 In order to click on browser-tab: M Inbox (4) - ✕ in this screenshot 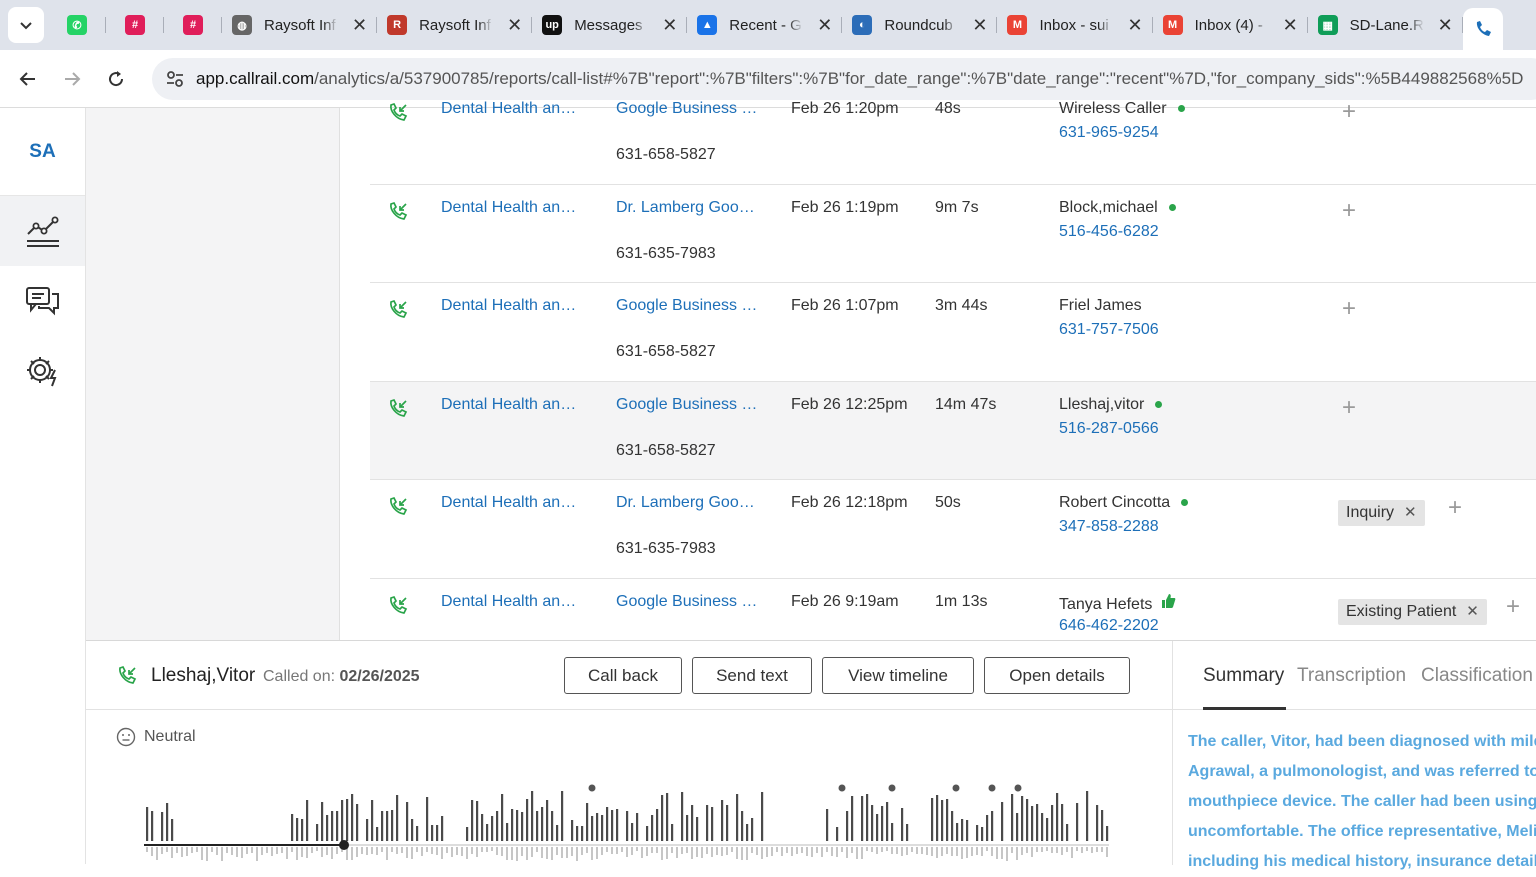, I will do `click(1230, 25)`.